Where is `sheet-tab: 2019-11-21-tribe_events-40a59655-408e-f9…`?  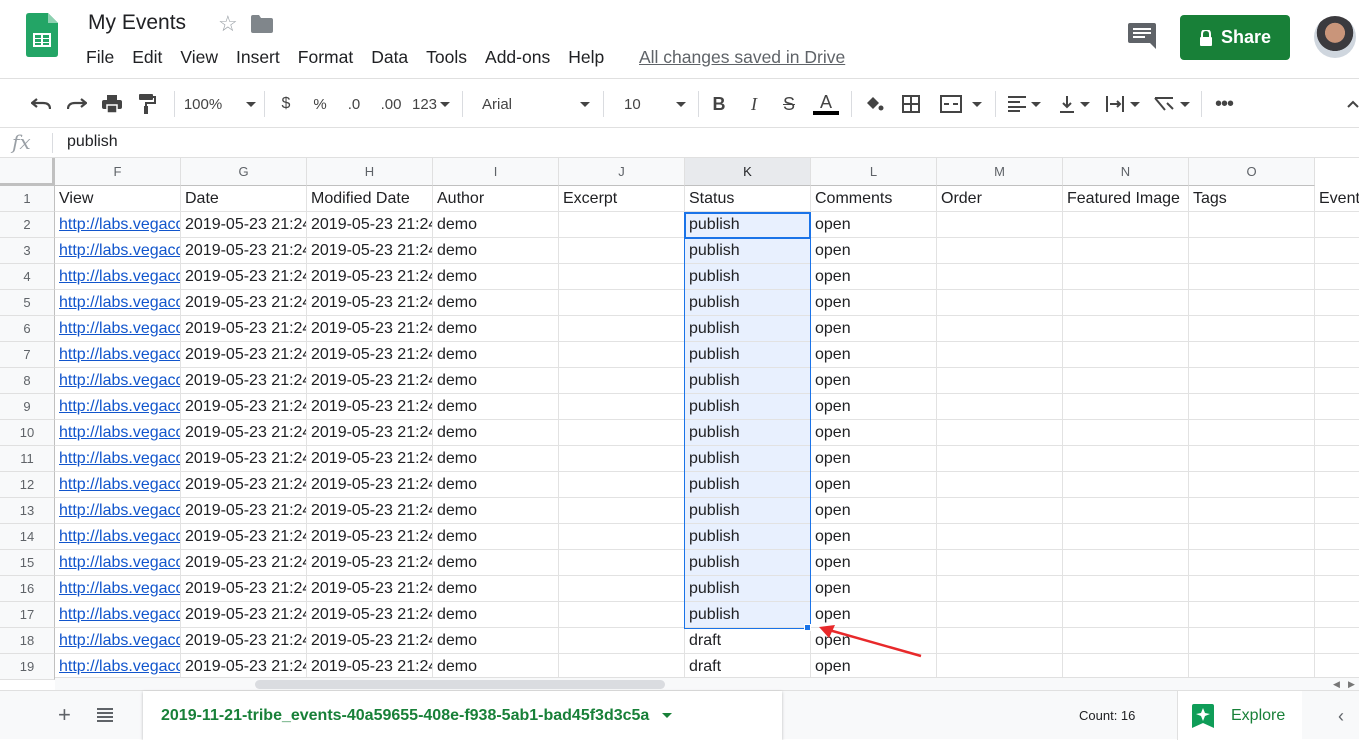 sheet-tab: 2019-11-21-tribe_events-40a59655-408e-f9… is located at coordinates (462, 715).